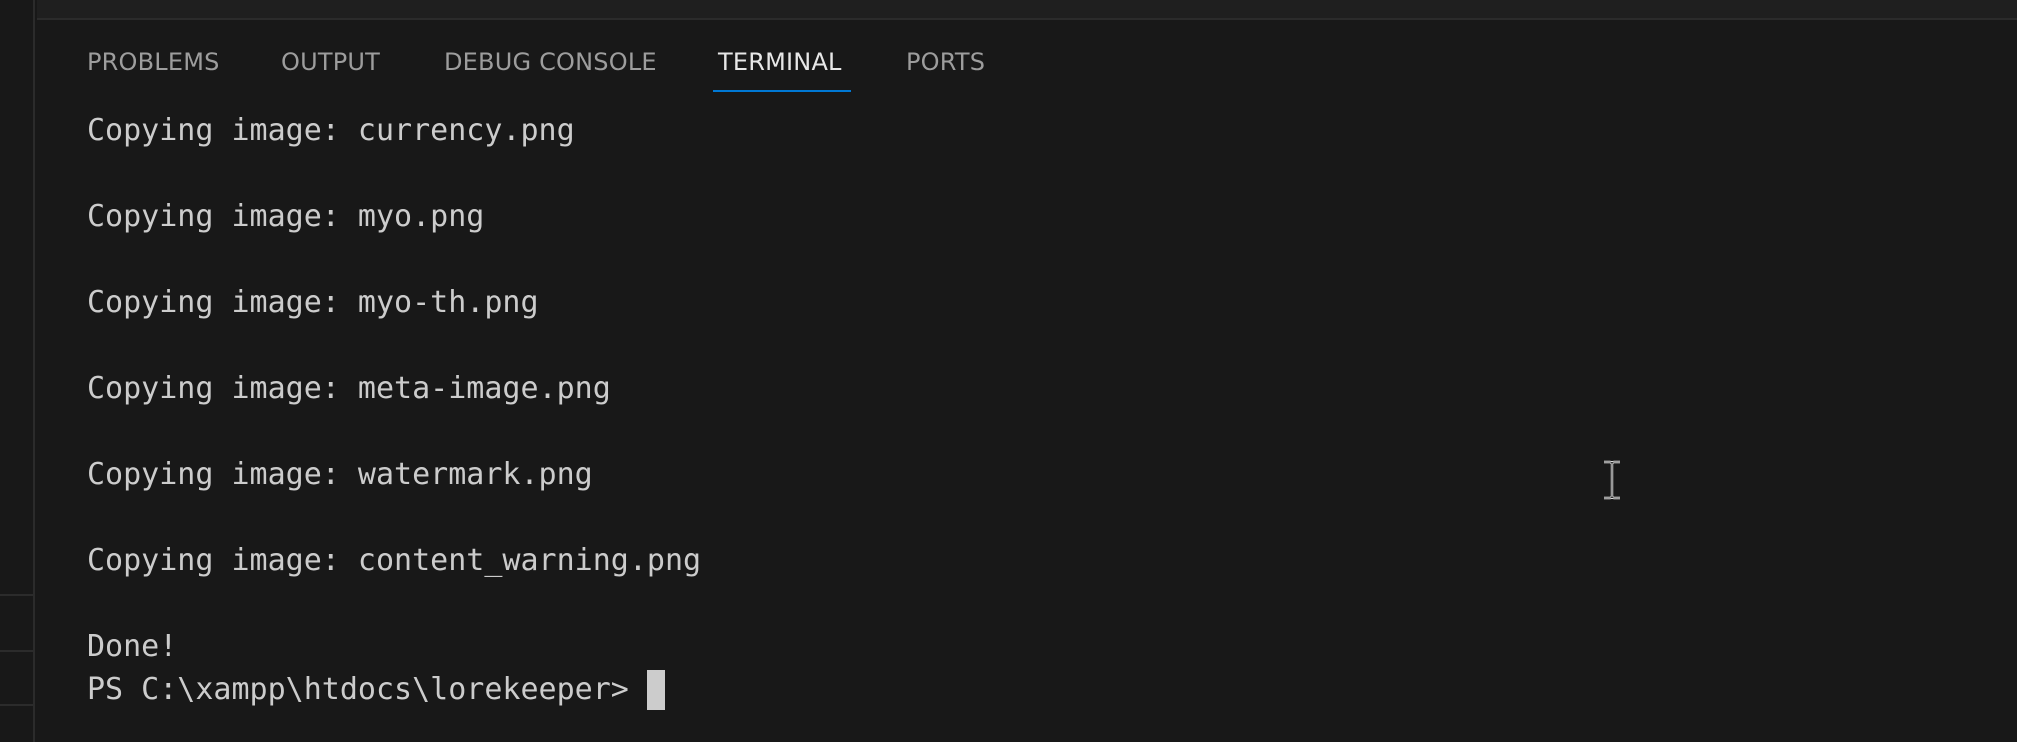 The image size is (2017, 742). What do you see at coordinates (550, 62) in the screenshot?
I see `tab-debug-console: DEBUG CONSOLE` at bounding box center [550, 62].